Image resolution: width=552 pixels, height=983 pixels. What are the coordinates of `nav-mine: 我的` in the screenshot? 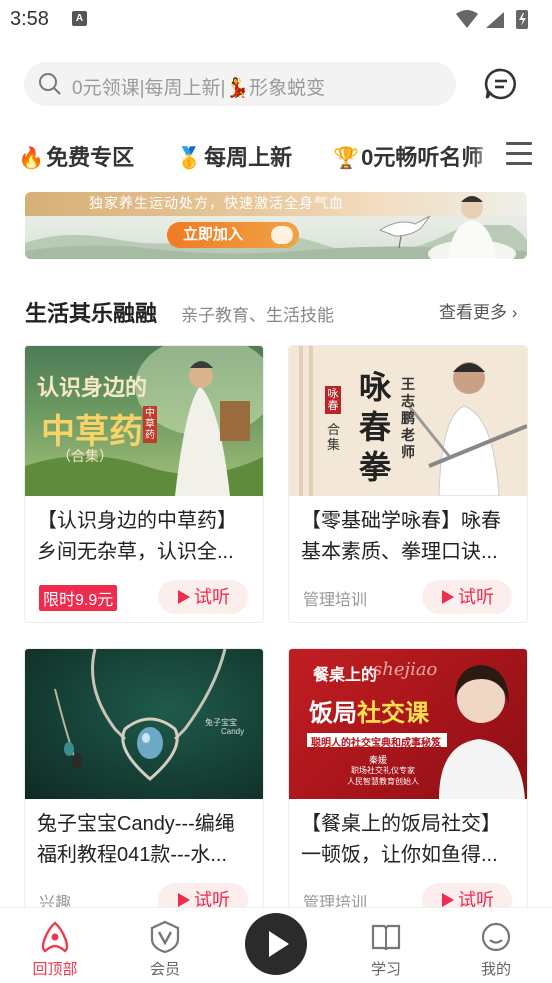 It's located at (496, 945).